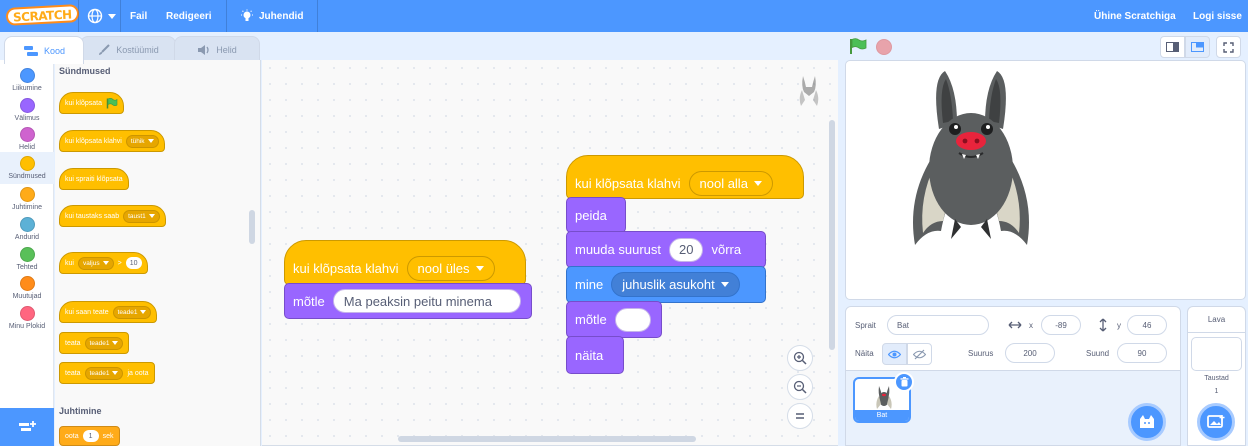  I want to click on delete-sprite-button, so click(904, 382).